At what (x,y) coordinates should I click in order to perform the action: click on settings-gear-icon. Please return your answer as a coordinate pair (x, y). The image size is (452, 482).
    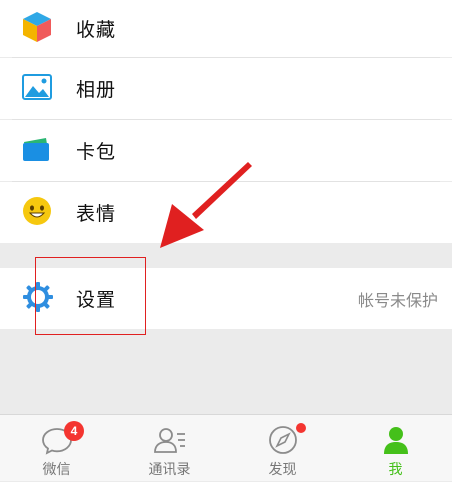
    Looking at the image, I should click on (38, 299).